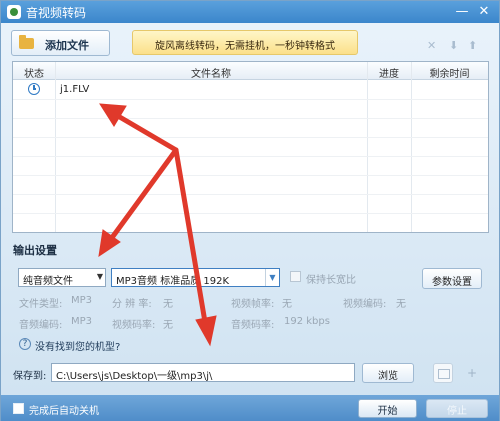 The width and height of the screenshot is (500, 421). I want to click on table-row: j1.FLV, so click(250, 90).